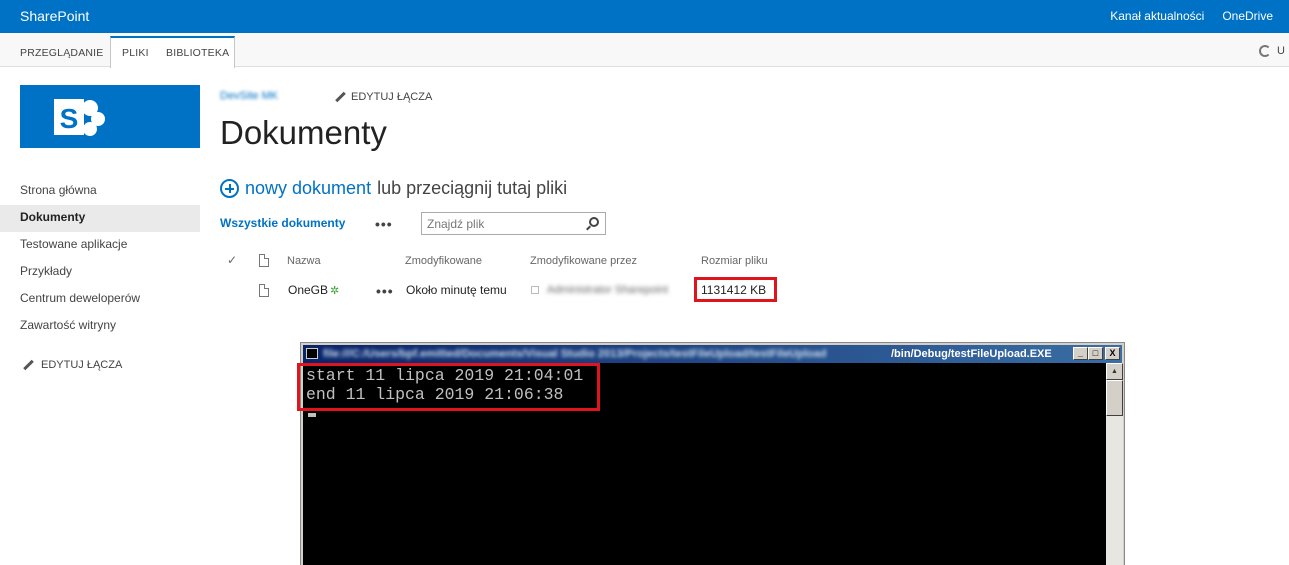  What do you see at coordinates (385, 291) in the screenshot?
I see `row-more-icon: •••` at bounding box center [385, 291].